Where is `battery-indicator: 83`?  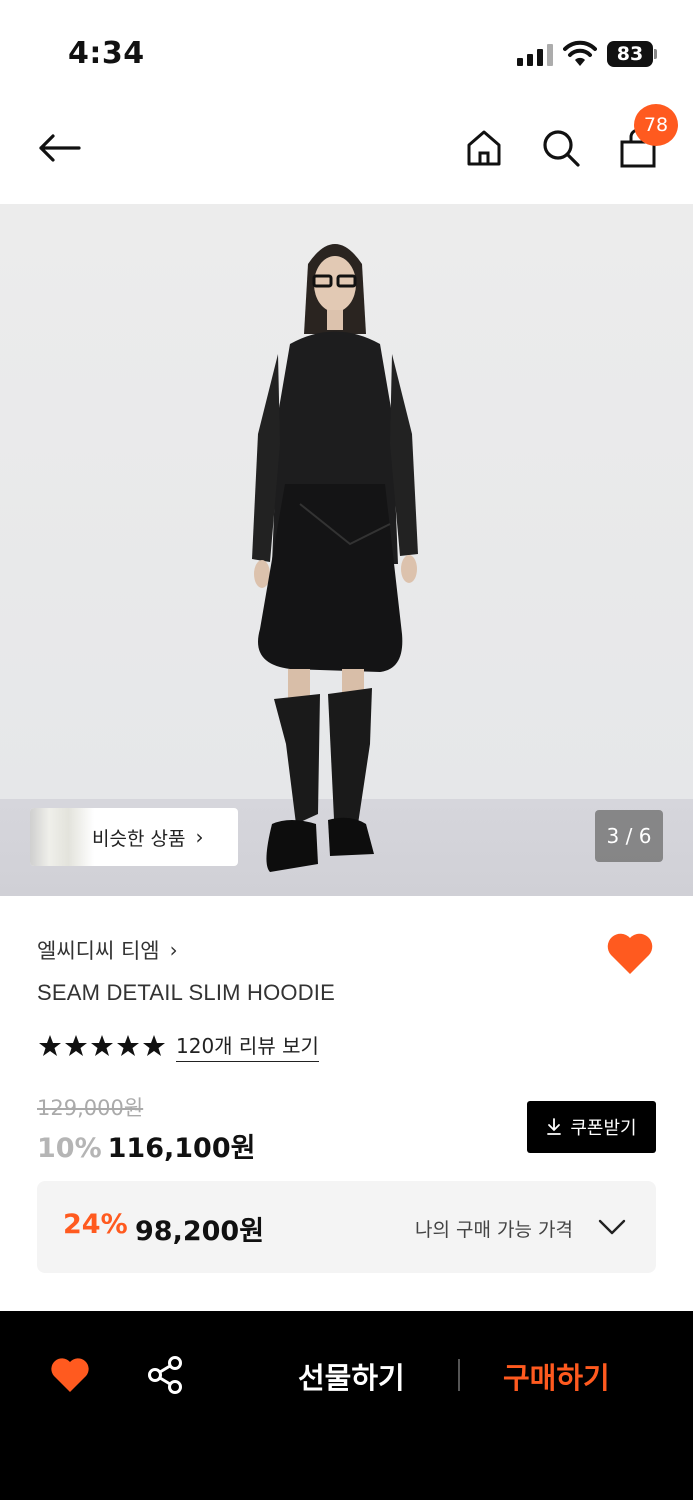 battery-indicator: 83 is located at coordinates (632, 54).